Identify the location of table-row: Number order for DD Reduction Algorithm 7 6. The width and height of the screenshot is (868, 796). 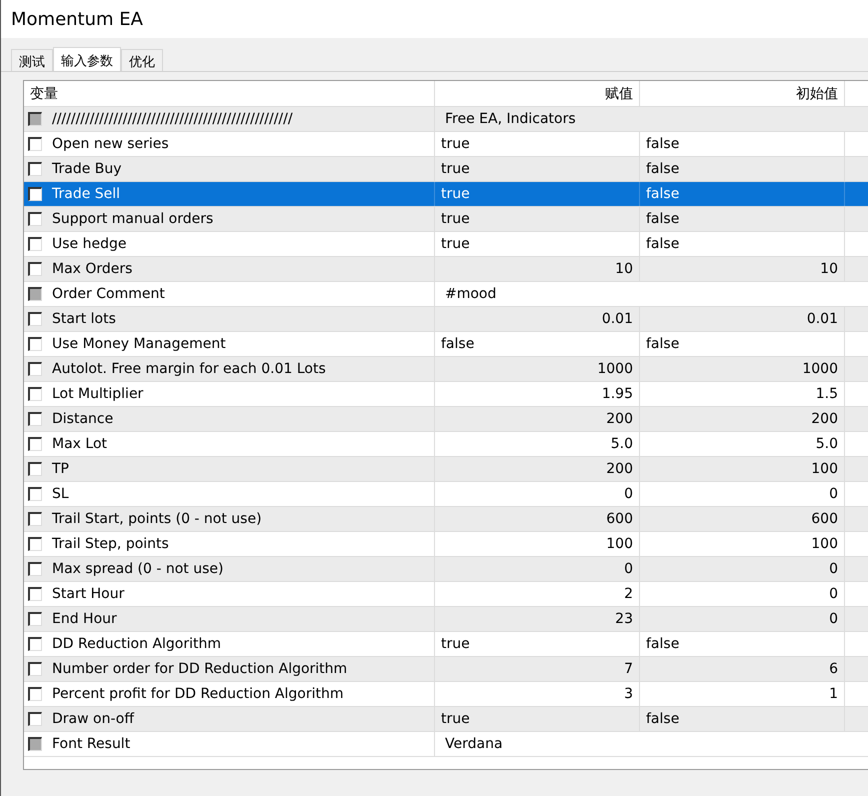
(446, 669).